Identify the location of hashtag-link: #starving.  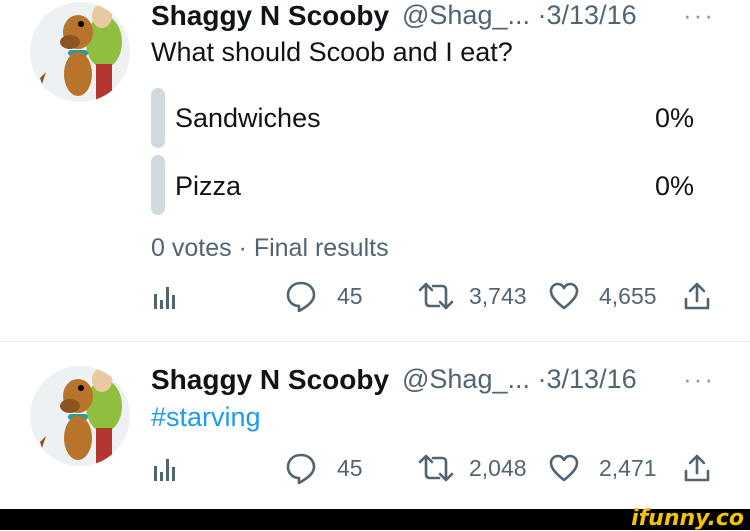
(206, 417).